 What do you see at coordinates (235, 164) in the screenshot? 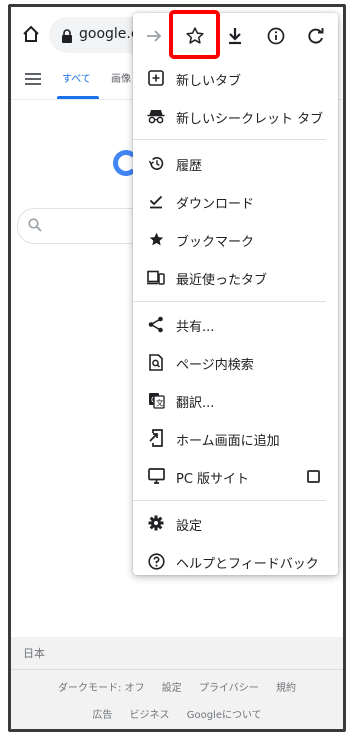
I see `menu-item-history: 履歴` at bounding box center [235, 164].